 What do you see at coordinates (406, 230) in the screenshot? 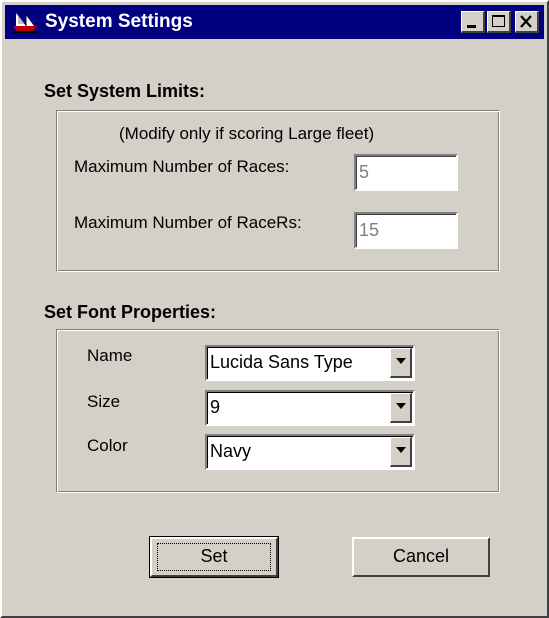
I see `max-racers-field` at bounding box center [406, 230].